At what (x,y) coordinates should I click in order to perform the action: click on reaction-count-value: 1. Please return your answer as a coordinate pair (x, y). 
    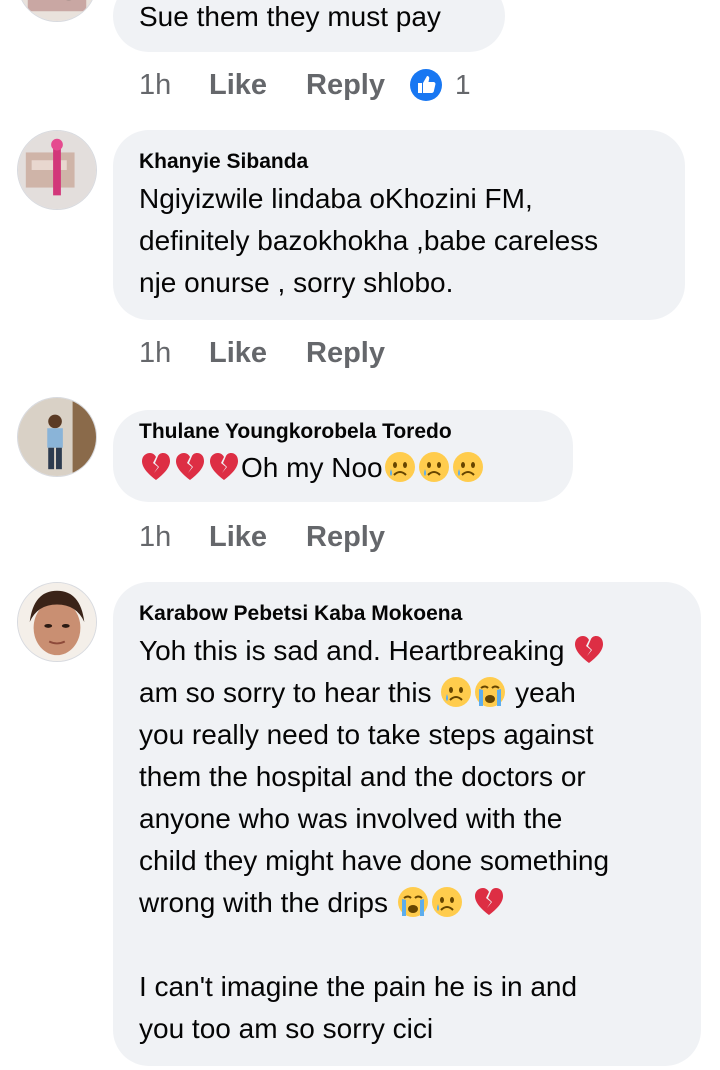
    Looking at the image, I should click on (463, 84).